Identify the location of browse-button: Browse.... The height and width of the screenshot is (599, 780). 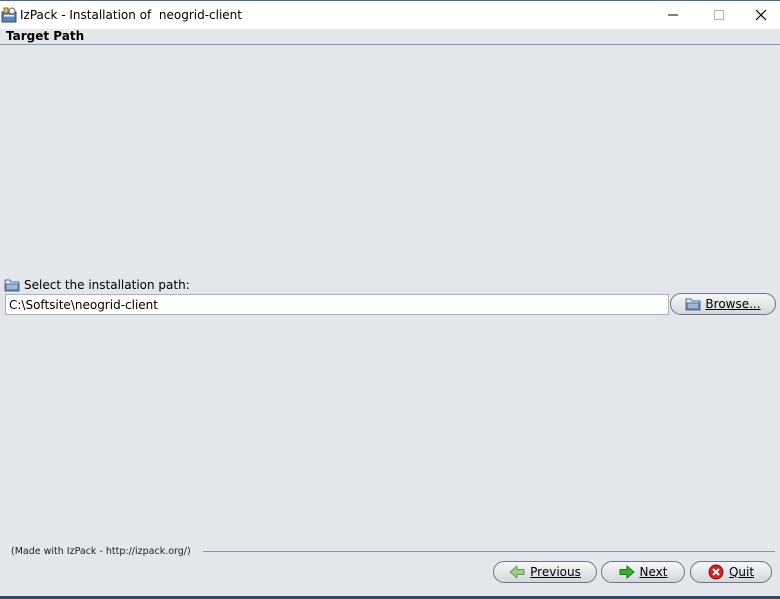
(723, 304).